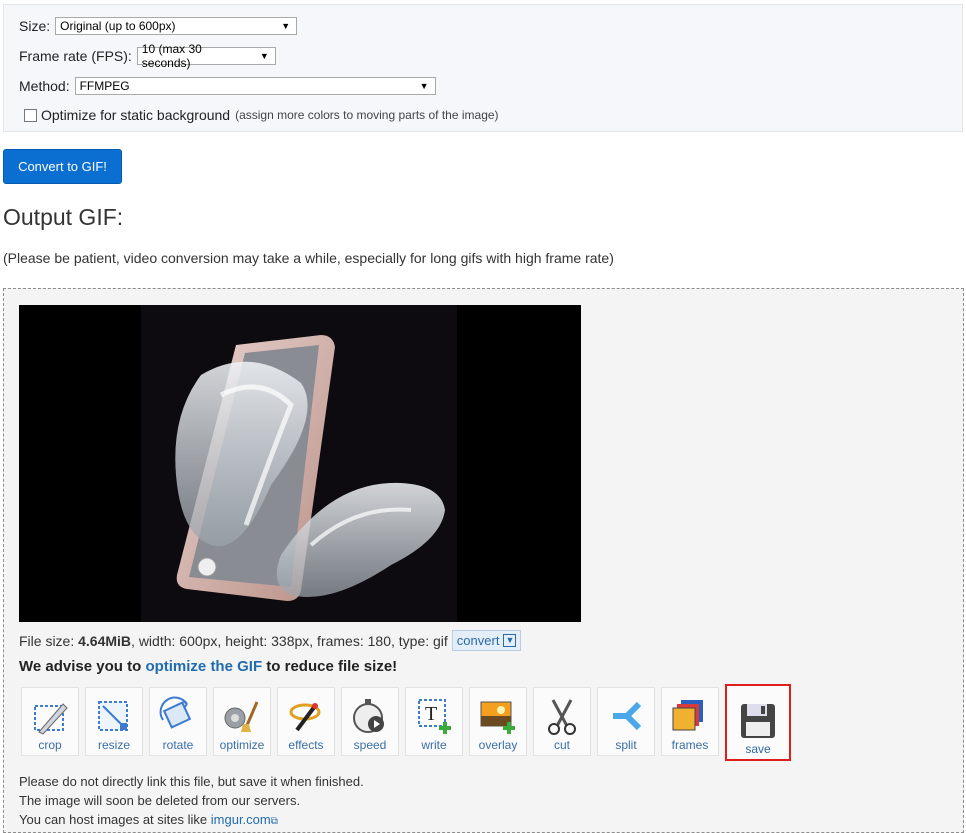 This screenshot has width=966, height=833. I want to click on text-icon: T, so click(434, 716).